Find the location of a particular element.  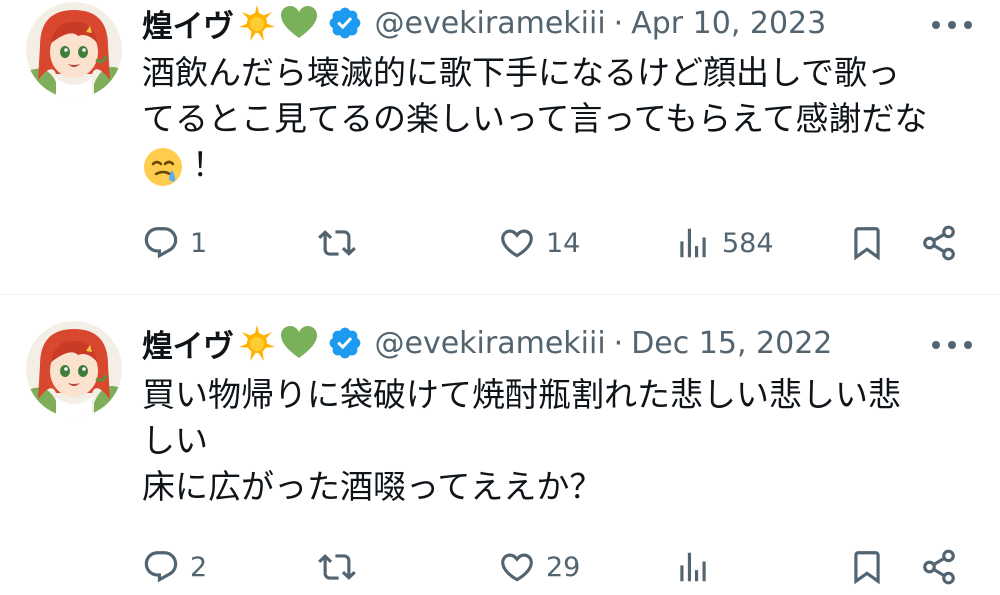

reply-button: 1 is located at coordinates (174, 243).